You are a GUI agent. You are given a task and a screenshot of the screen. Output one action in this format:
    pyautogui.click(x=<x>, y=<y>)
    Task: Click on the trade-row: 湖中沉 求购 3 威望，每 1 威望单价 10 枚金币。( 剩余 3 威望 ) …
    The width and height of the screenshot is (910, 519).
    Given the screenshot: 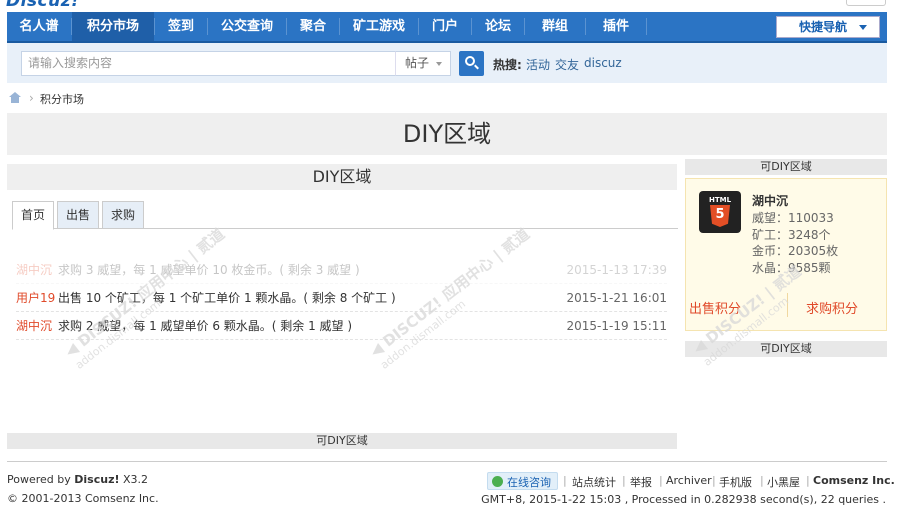 What is the action you would take?
    pyautogui.click(x=341, y=270)
    